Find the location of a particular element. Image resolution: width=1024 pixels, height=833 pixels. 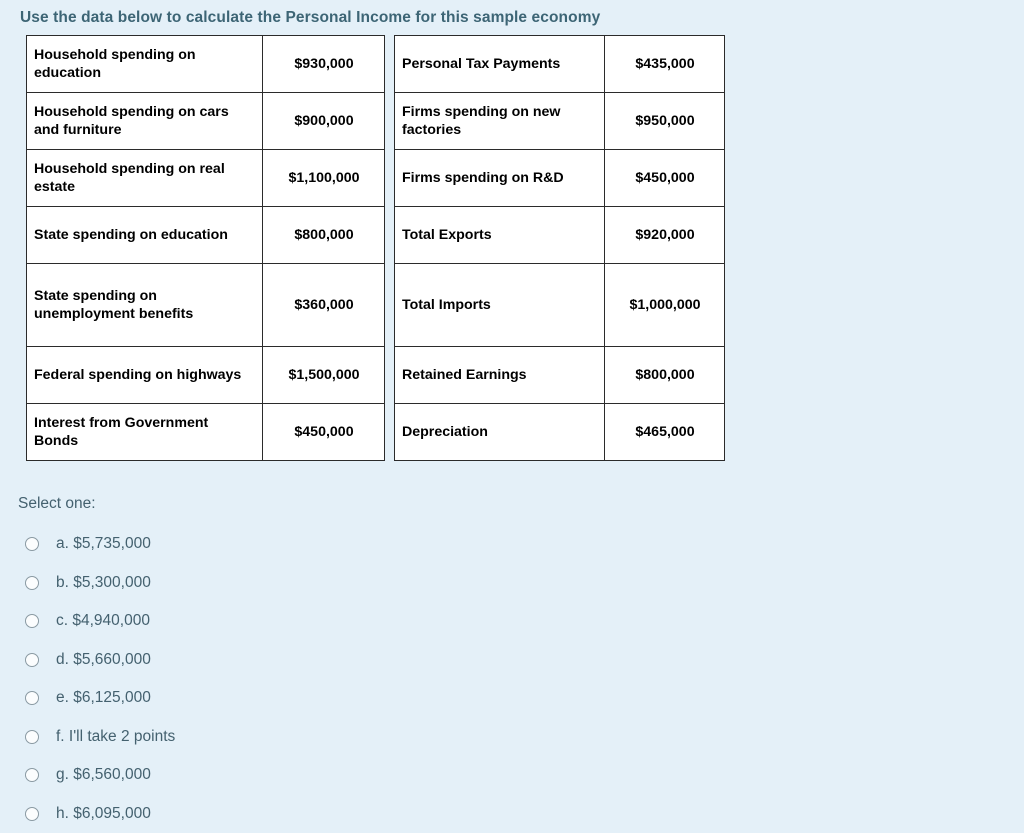

table-row: Interest from Government Bonds$450,000 is located at coordinates (206, 432).